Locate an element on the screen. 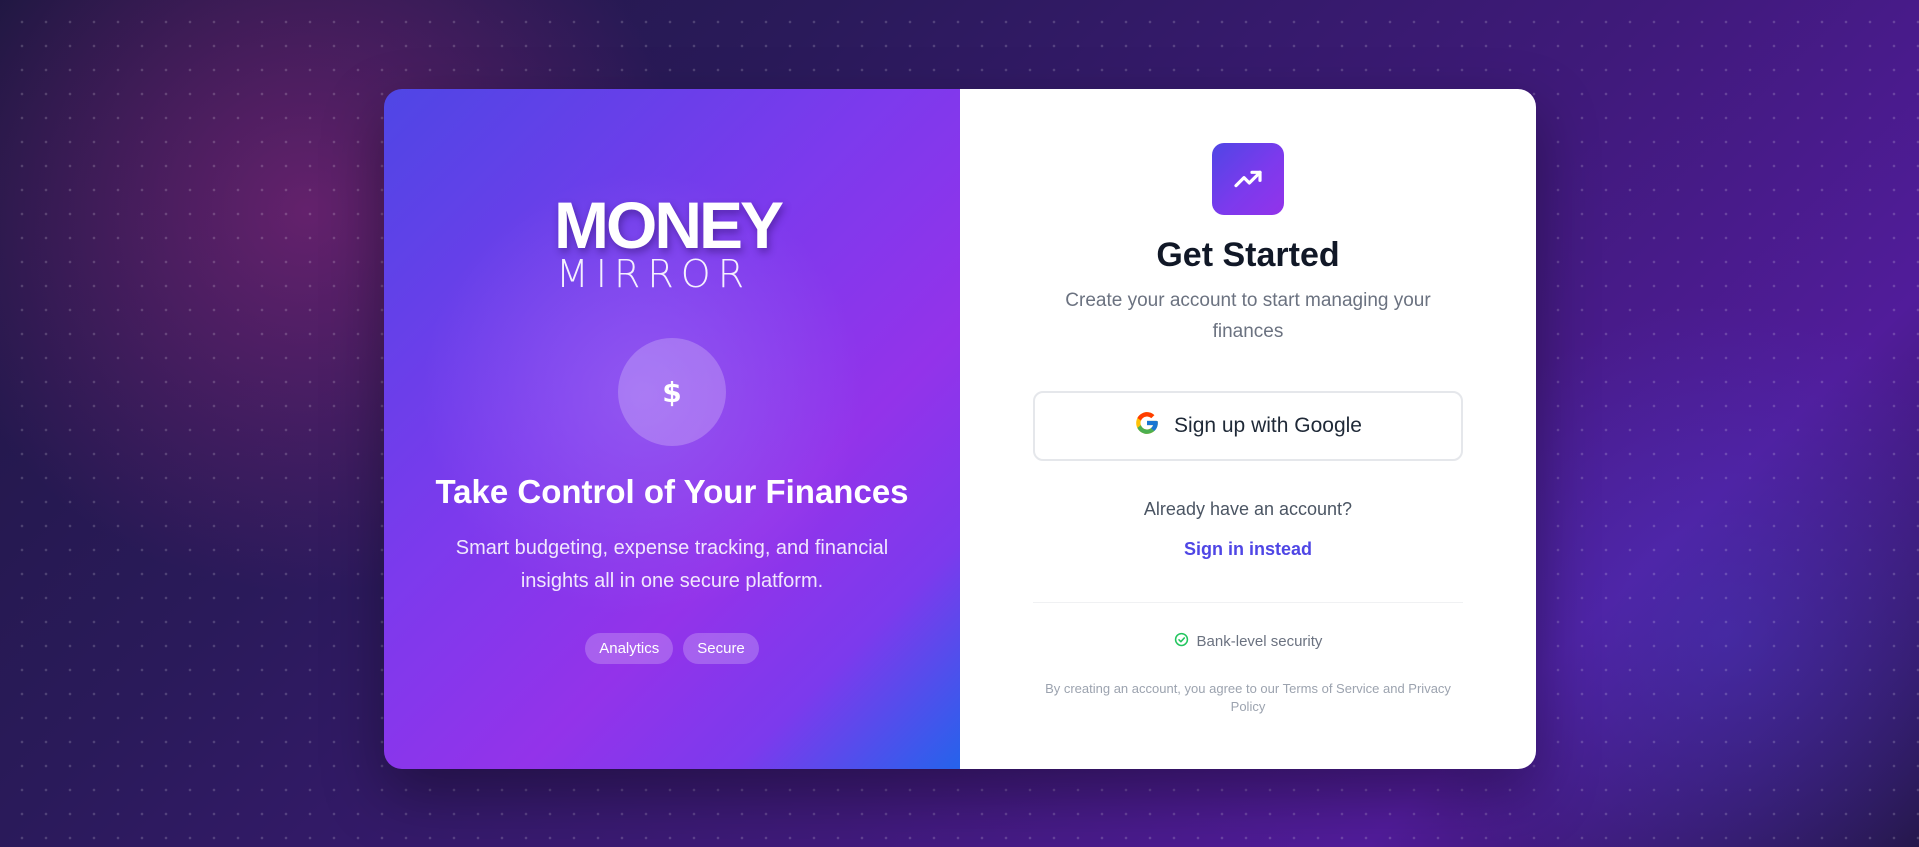 The height and width of the screenshot is (847, 1919). trending-up-icon is located at coordinates (1248, 179).